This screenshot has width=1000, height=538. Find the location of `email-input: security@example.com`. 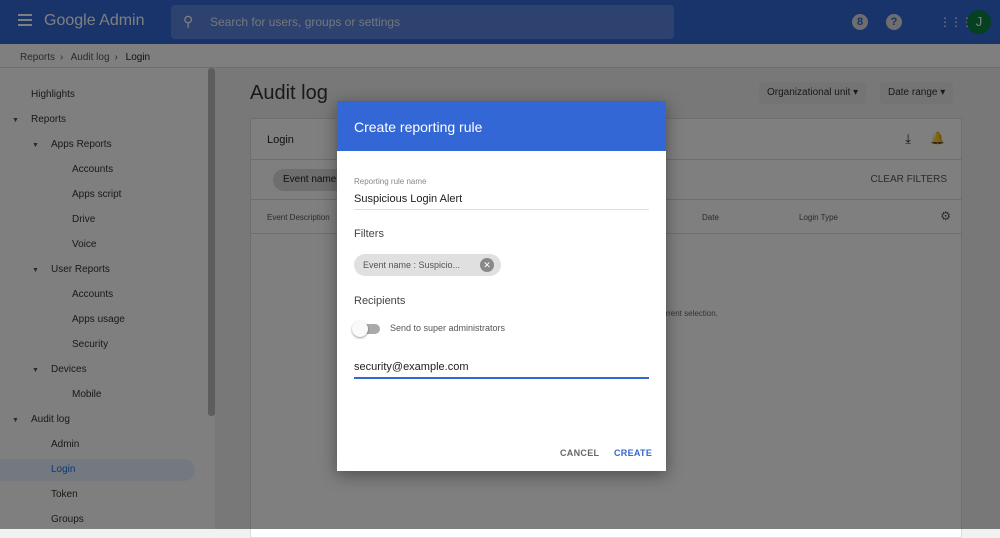

email-input: security@example.com is located at coordinates (501, 370).